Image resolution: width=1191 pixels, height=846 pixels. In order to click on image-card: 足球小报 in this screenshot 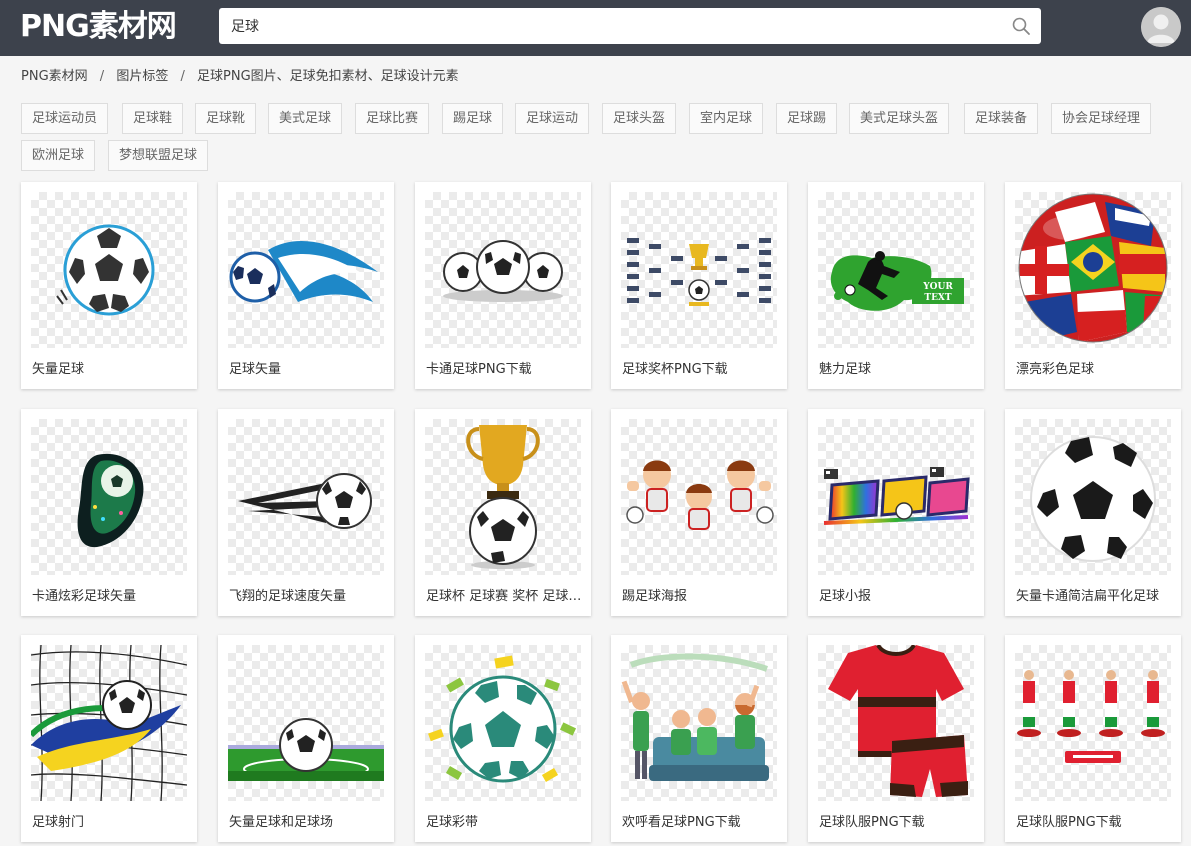, I will do `click(896, 512)`.